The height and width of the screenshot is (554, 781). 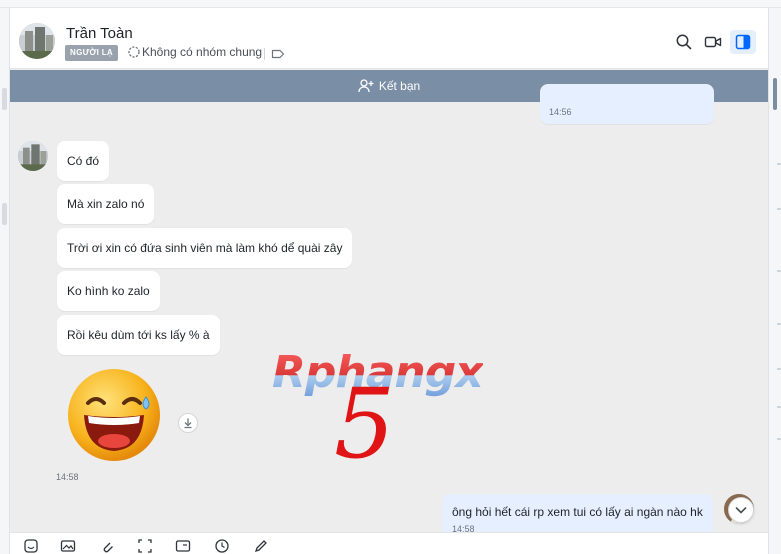 I want to click on watermark-digit: 5, so click(x=362, y=417).